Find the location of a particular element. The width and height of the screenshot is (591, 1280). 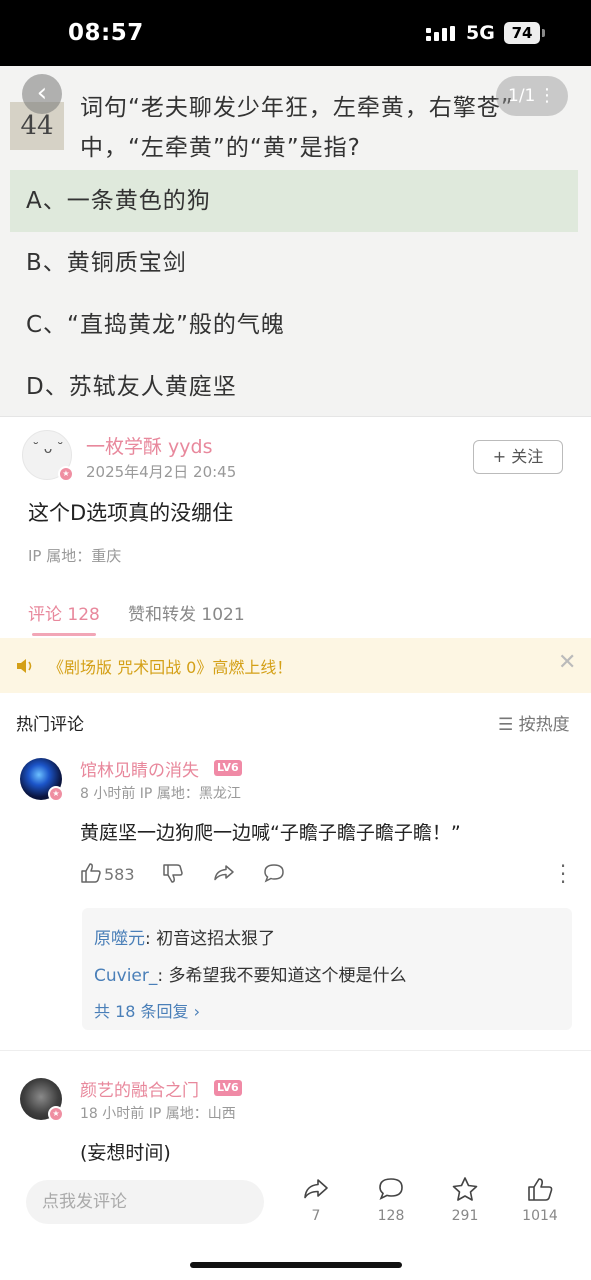

comment-meta: 18 小时前 IP 属地：山西 is located at coordinates (158, 1114).